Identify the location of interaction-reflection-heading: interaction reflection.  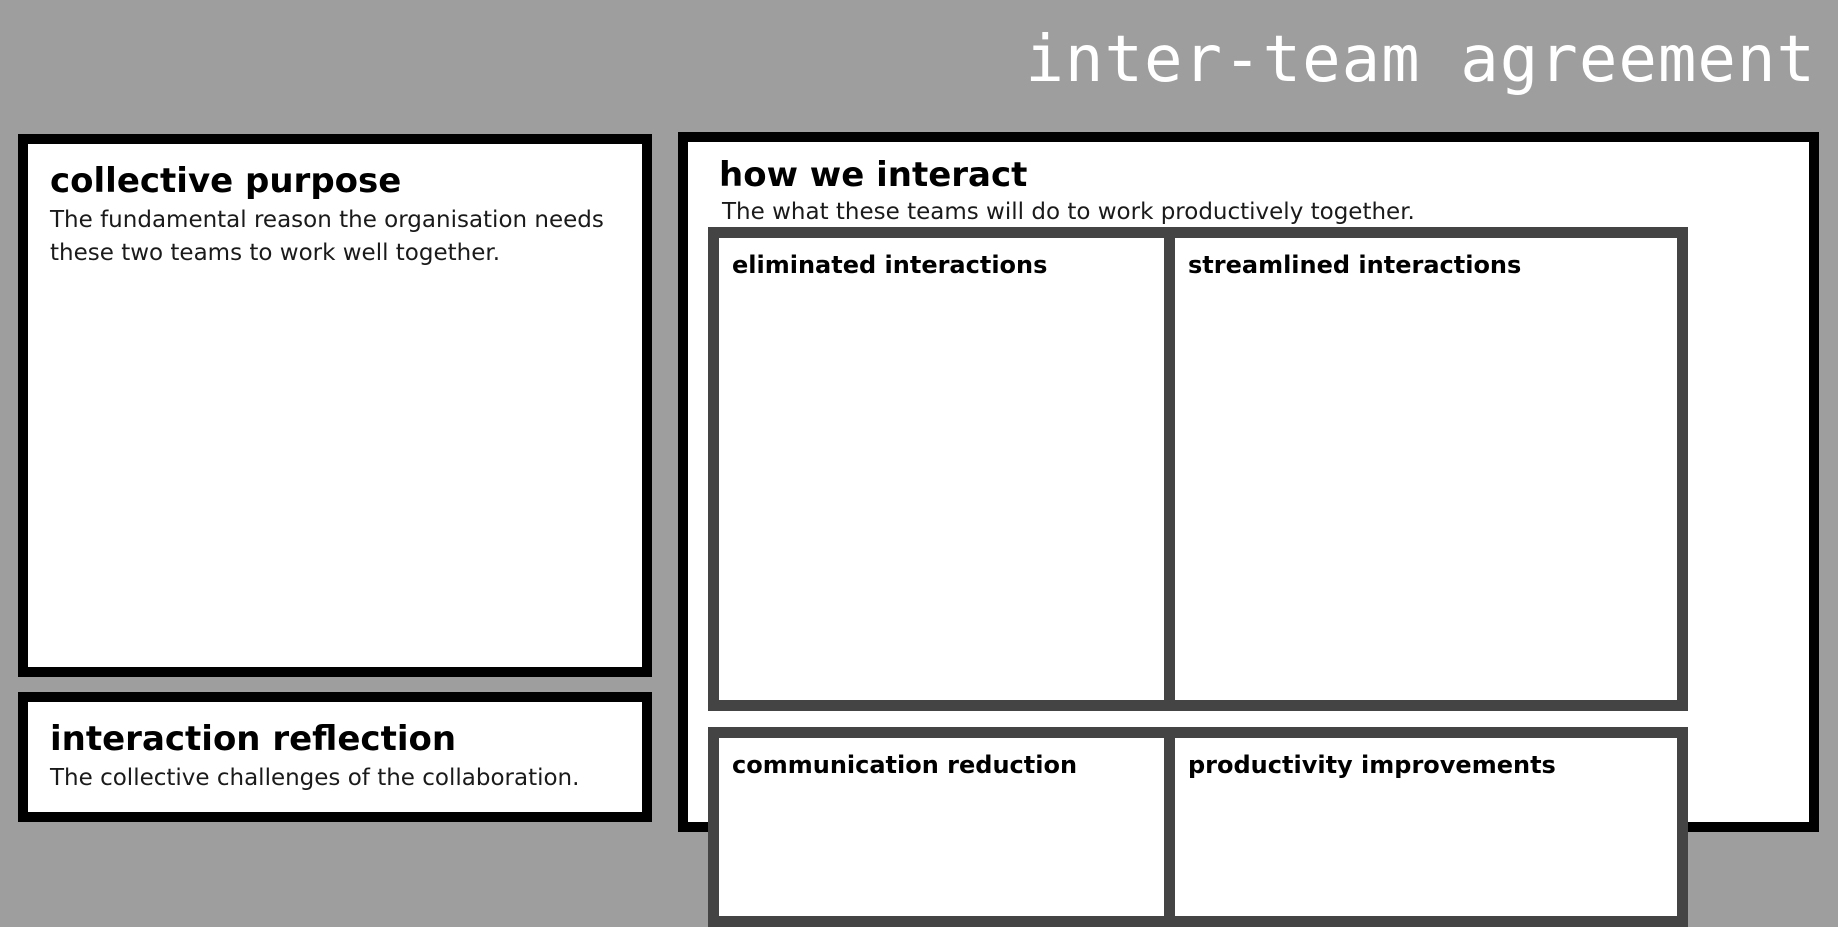
(253, 739).